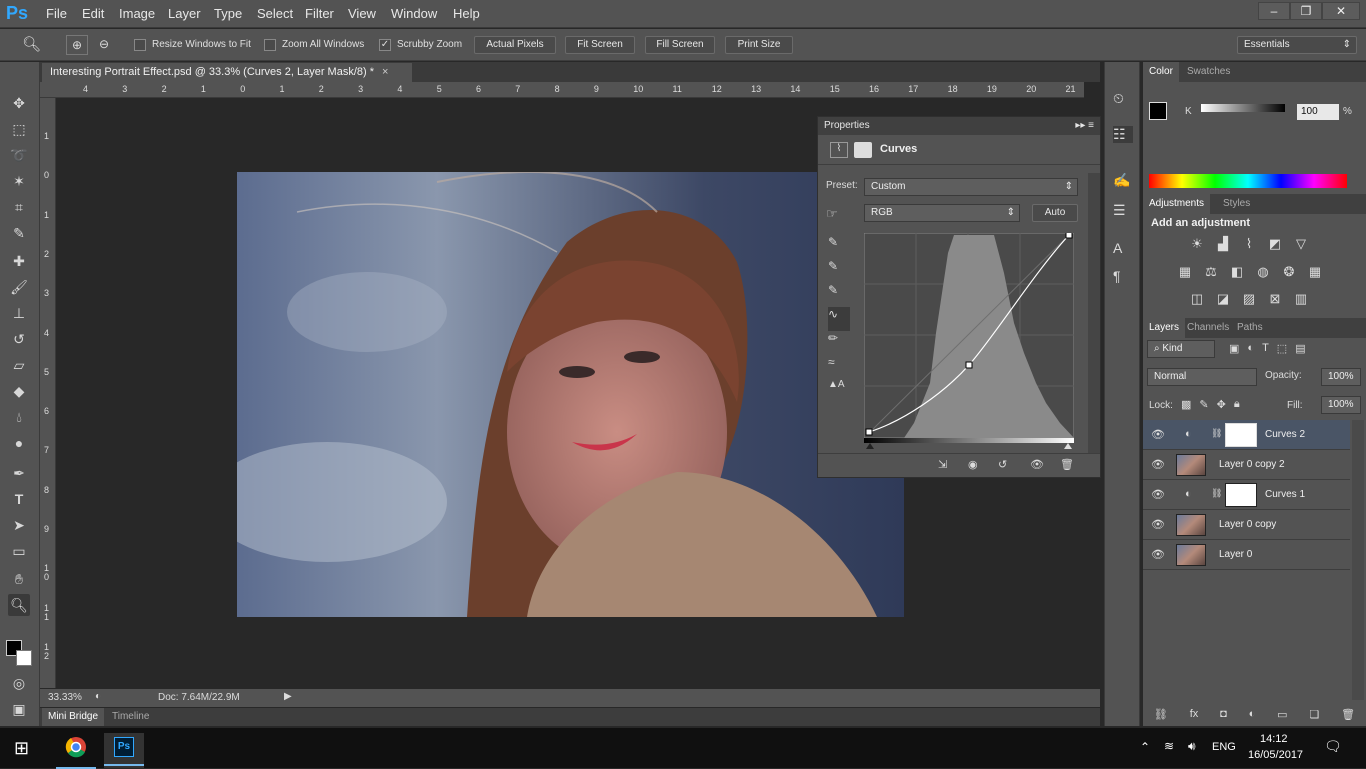 This screenshot has height=769, width=1366. I want to click on chevron-up-icon: ⌃, so click(1145, 747).